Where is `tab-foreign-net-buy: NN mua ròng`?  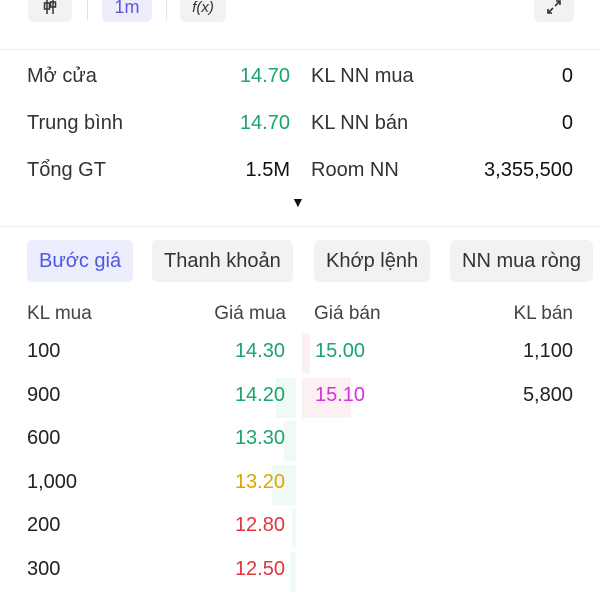
tab-foreign-net-buy: NN mua ròng is located at coordinates (521, 261).